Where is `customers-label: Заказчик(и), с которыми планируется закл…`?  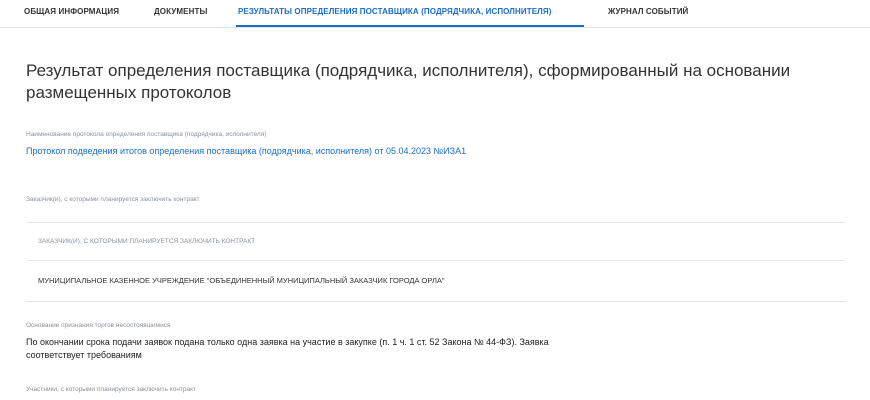 customers-label: Заказчик(и), с которыми планируется закл… is located at coordinates (113, 199).